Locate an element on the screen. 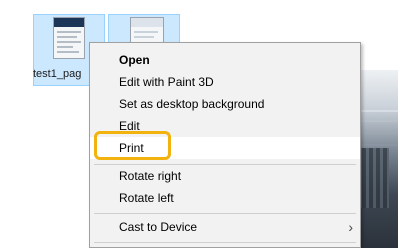  menu-item-edit-with-paint-3d: Edit with Paint 3D is located at coordinates (225, 82).